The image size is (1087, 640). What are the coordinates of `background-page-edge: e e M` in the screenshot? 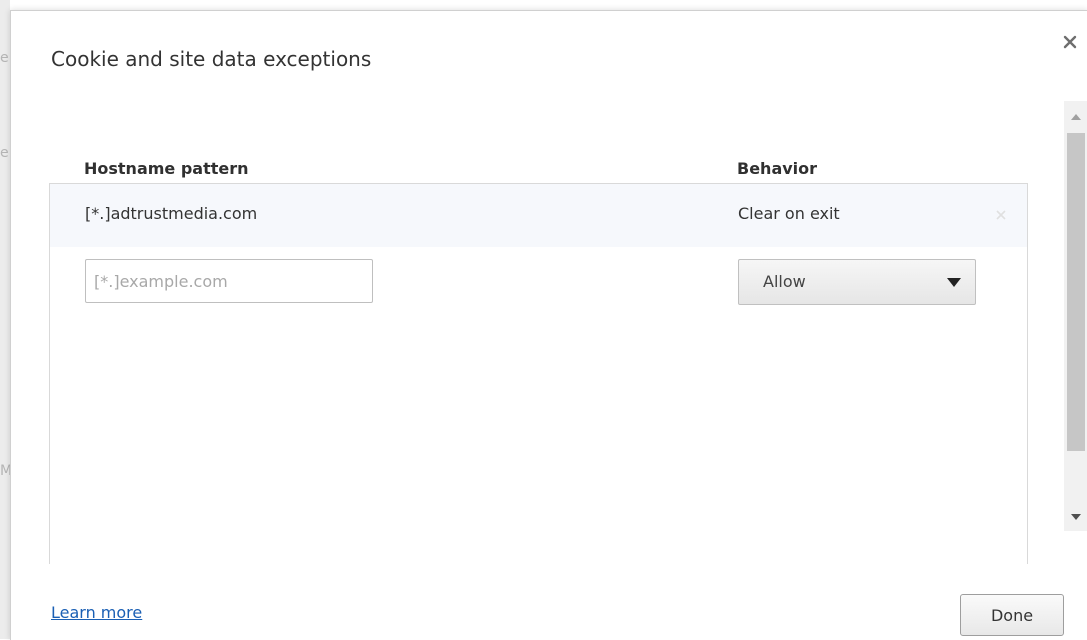 It's located at (5, 319).